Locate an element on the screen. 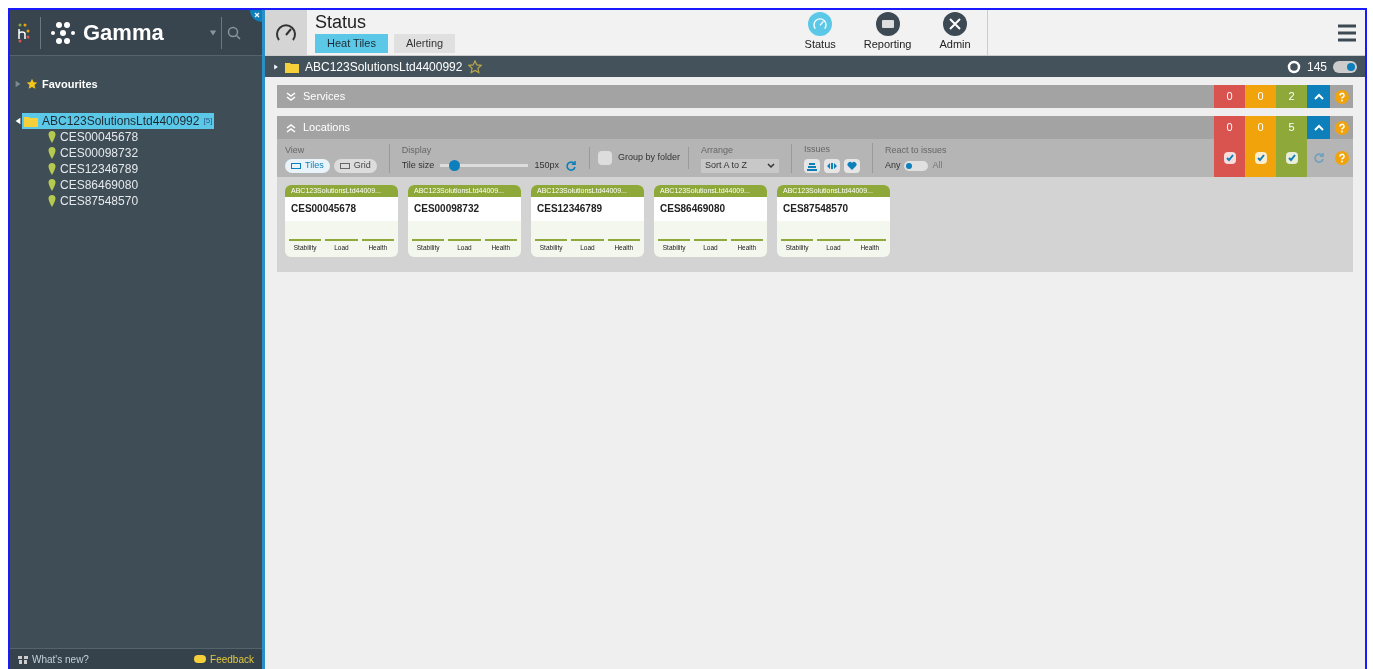 The image size is (1373, 669). section-header: Services 0 0 2 is located at coordinates (815, 96).